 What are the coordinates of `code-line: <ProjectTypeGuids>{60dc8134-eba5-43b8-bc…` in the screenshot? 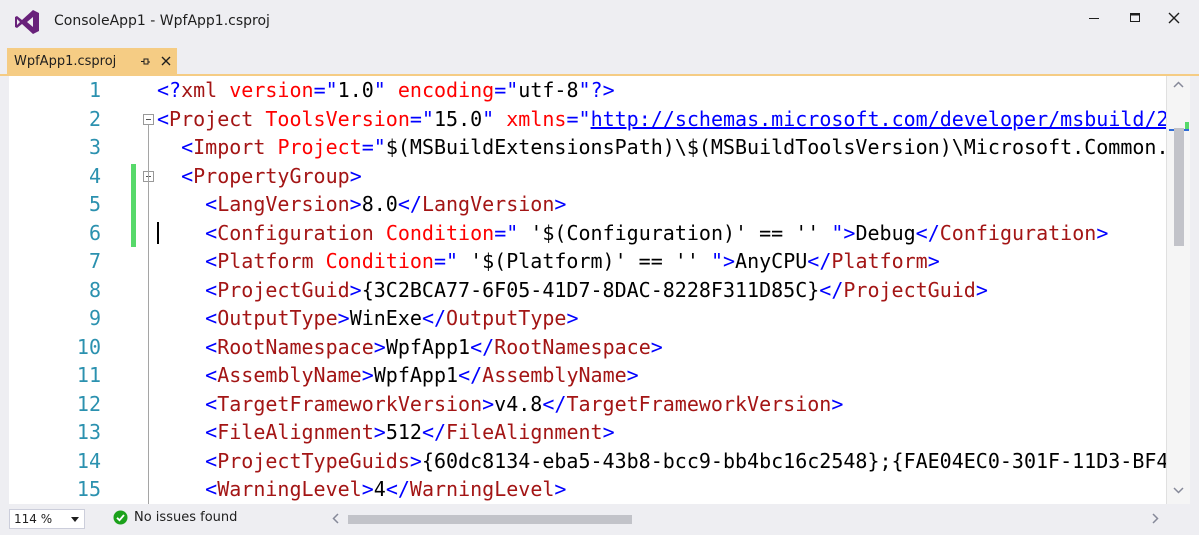 It's located at (662, 461).